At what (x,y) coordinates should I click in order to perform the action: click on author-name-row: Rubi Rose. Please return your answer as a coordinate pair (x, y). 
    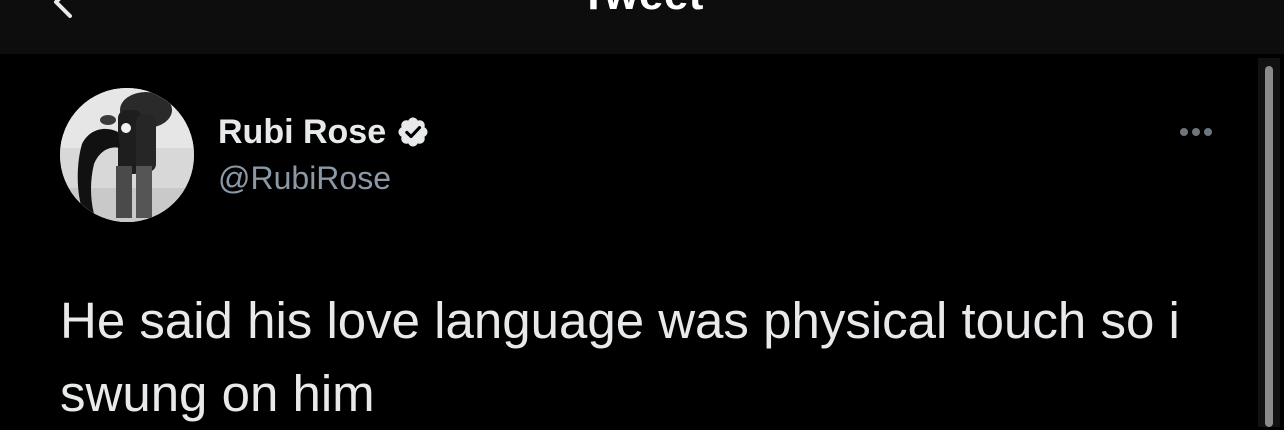
    Looking at the image, I should click on (324, 132).